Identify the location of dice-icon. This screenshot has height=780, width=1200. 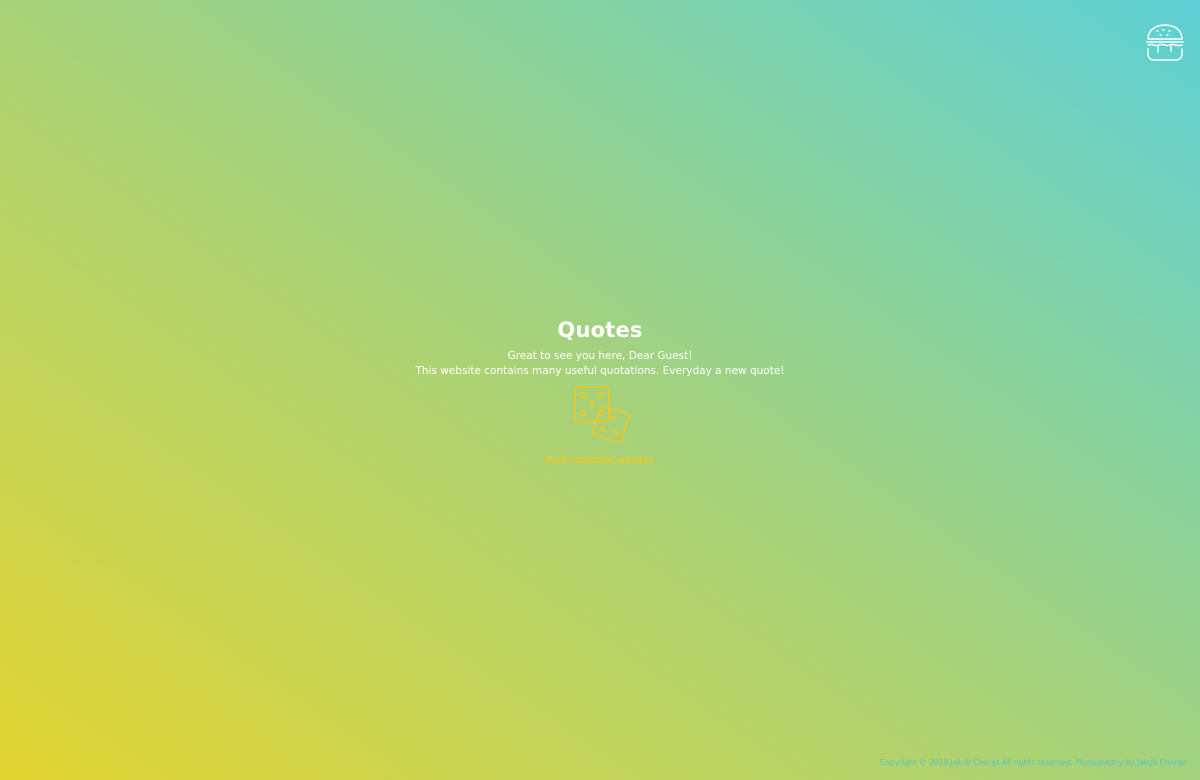
(602, 414).